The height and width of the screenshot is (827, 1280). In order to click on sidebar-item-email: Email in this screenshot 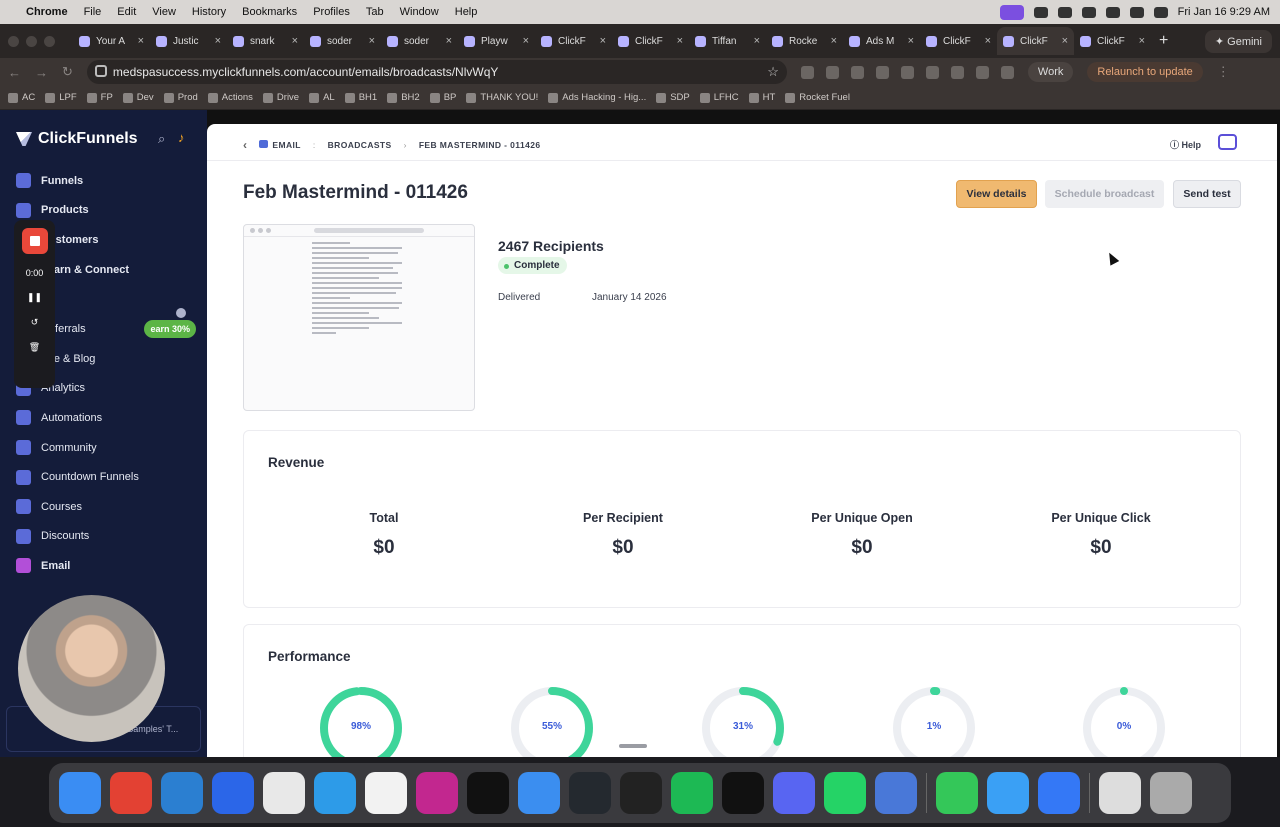, I will do `click(106, 566)`.